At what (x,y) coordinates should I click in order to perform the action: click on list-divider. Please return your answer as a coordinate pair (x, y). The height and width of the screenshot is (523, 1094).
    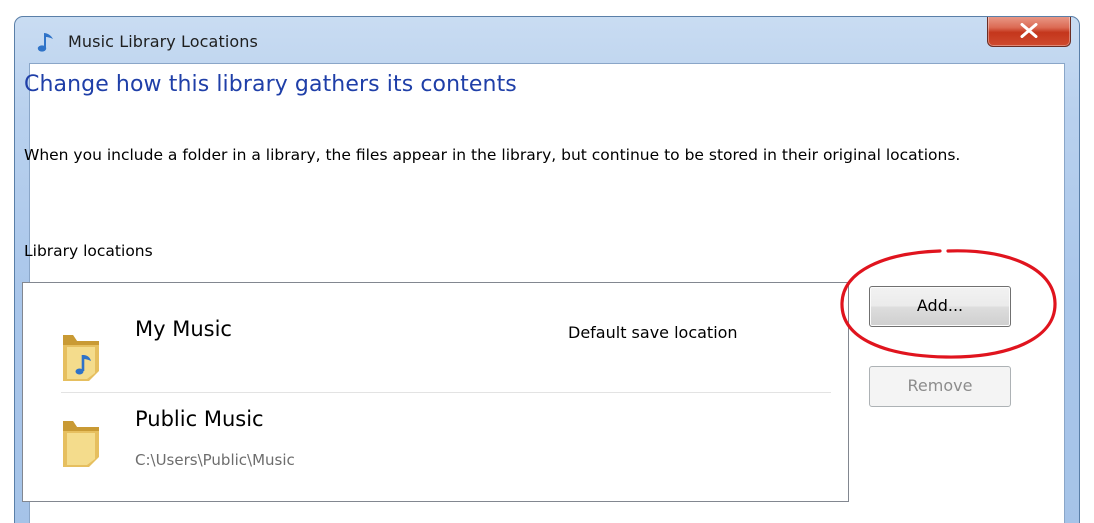
    Looking at the image, I should click on (446, 392).